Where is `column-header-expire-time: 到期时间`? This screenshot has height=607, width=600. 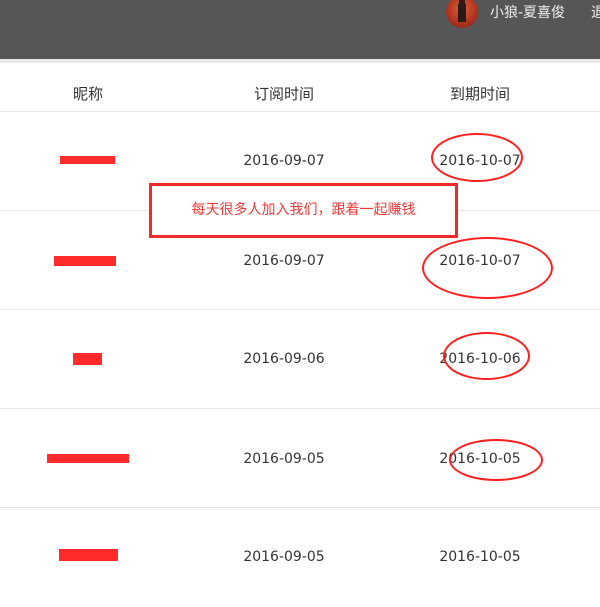
column-header-expire-time: 到期时间 is located at coordinates (479, 94).